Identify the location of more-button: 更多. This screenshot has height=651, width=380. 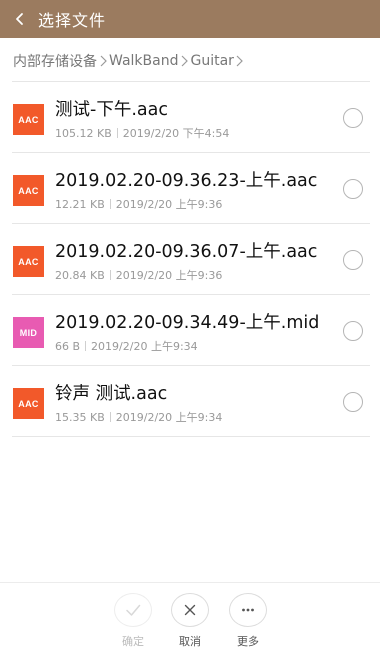
(248, 621).